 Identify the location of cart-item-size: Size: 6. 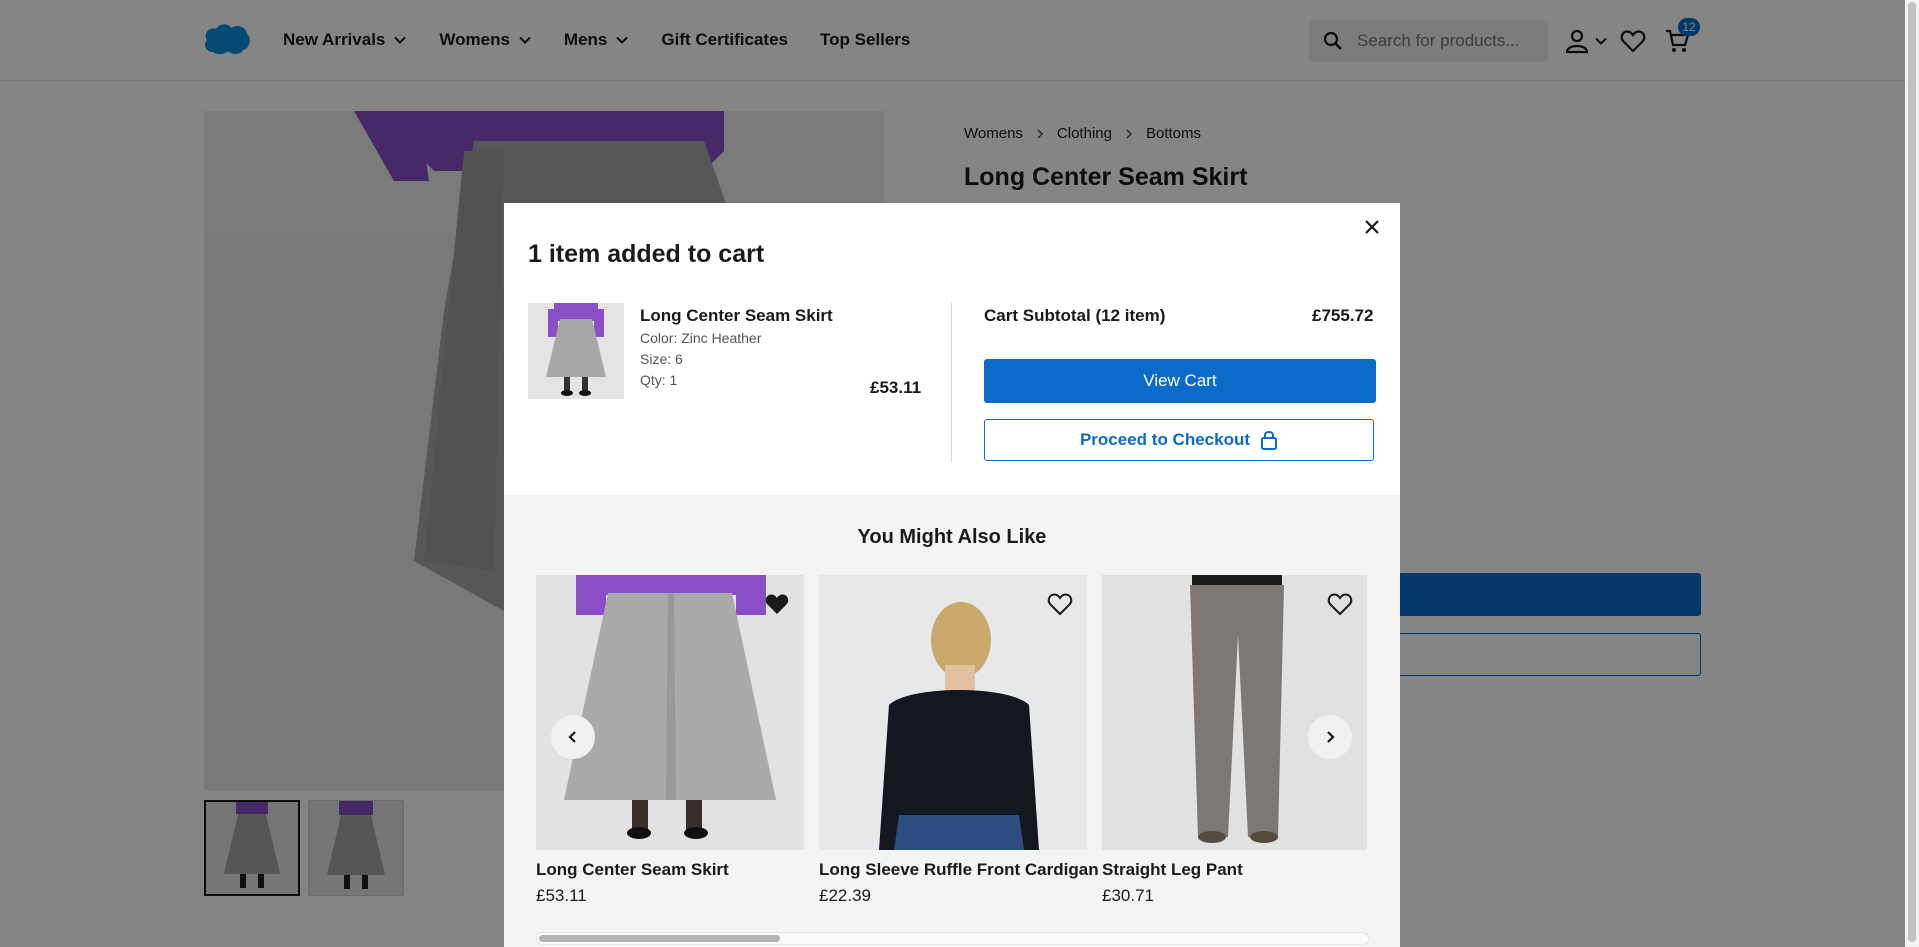
(661, 359).